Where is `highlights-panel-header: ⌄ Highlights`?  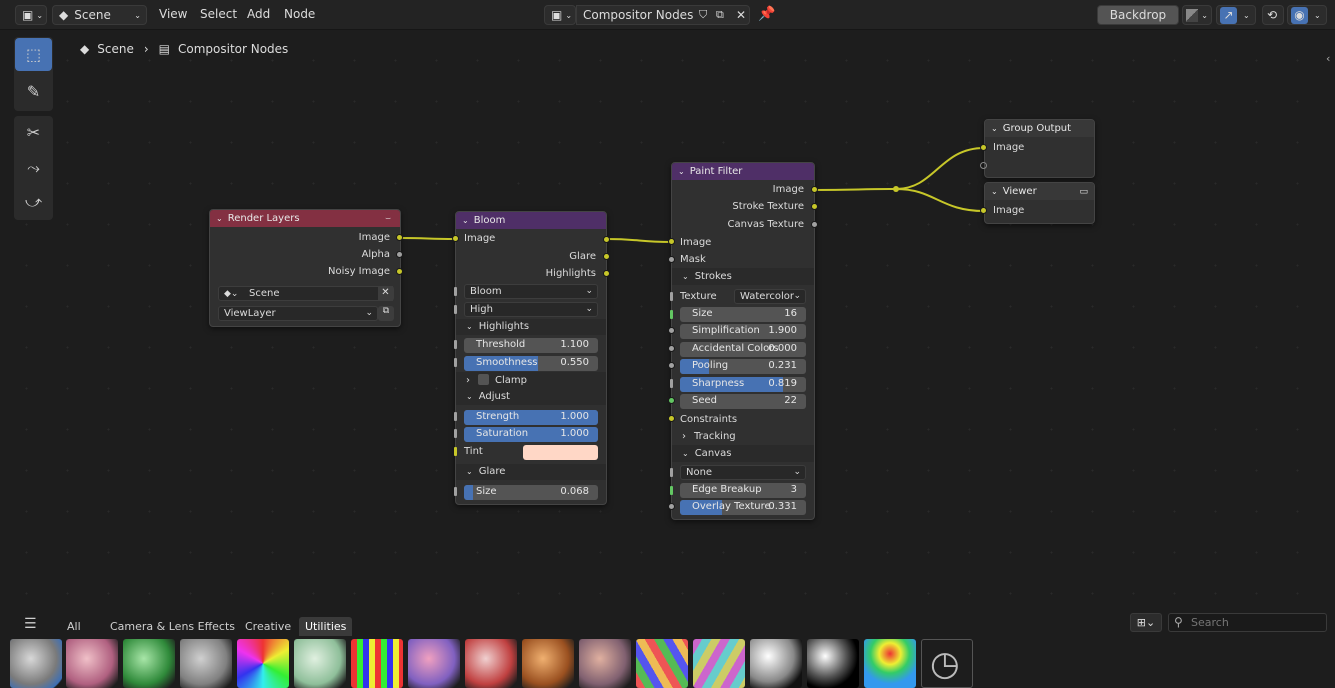 highlights-panel-header: ⌄ Highlights is located at coordinates (531, 327).